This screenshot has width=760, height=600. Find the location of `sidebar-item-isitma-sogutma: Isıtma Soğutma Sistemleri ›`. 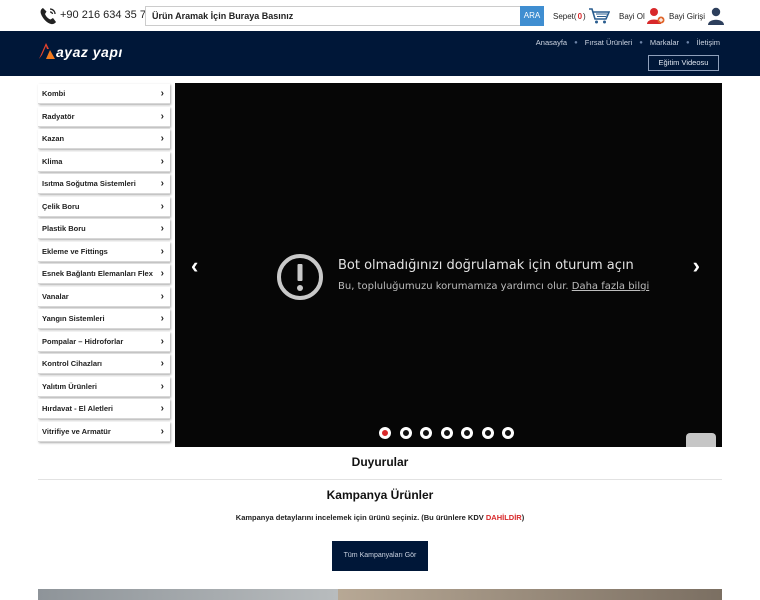

sidebar-item-isitma-sogutma: Isıtma Soğutma Sistemleri › is located at coordinates (104, 184).